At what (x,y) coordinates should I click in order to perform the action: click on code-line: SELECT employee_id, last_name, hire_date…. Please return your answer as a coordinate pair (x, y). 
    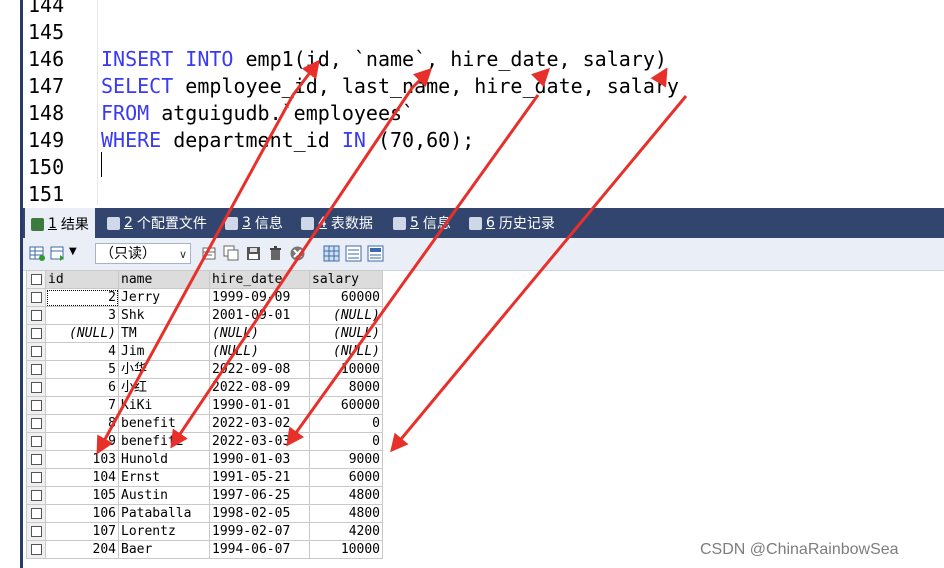
    Looking at the image, I should click on (390, 86).